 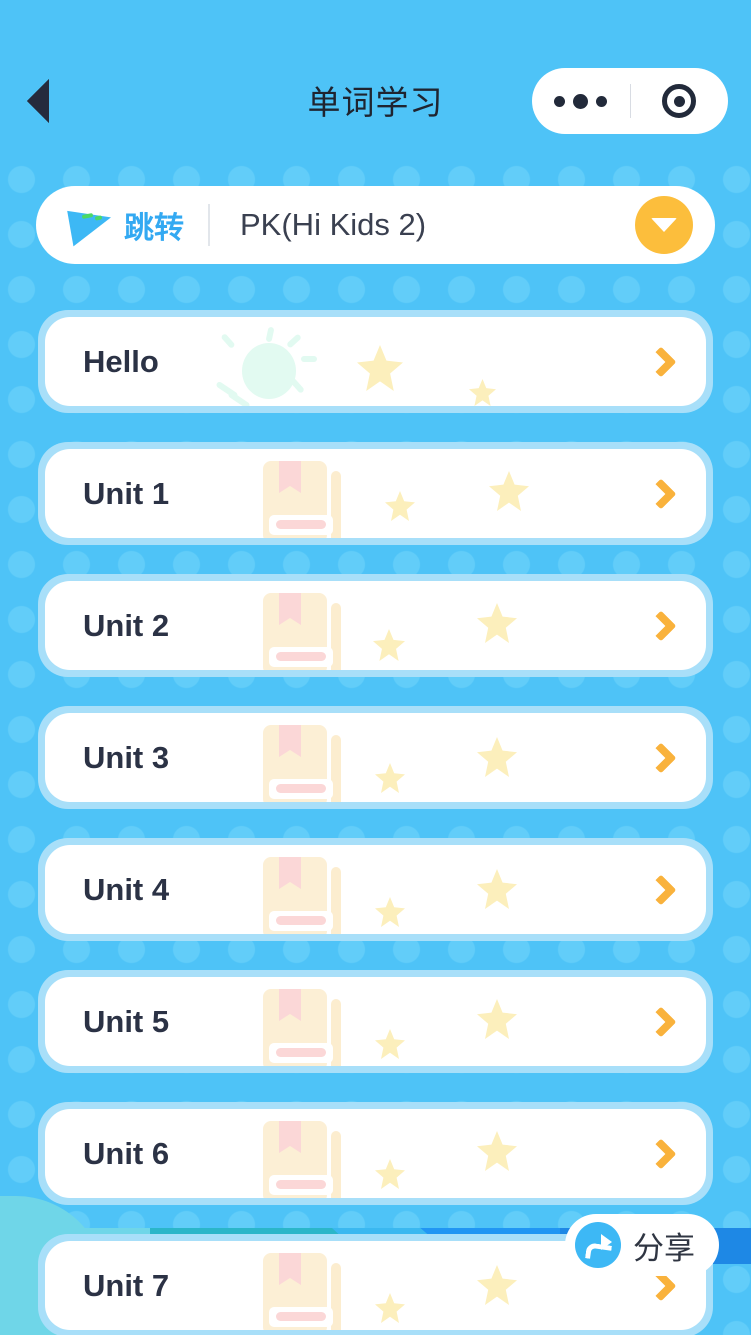 What do you see at coordinates (598, 1245) in the screenshot?
I see `share-arrow-icon` at bounding box center [598, 1245].